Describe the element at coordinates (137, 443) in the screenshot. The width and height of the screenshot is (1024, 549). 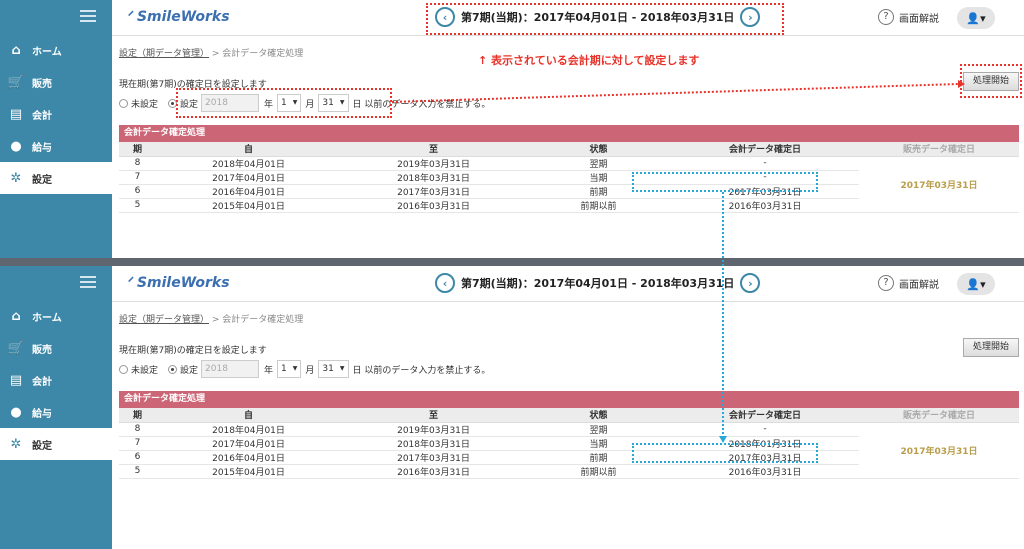
I see `table-cell: 7` at that location.